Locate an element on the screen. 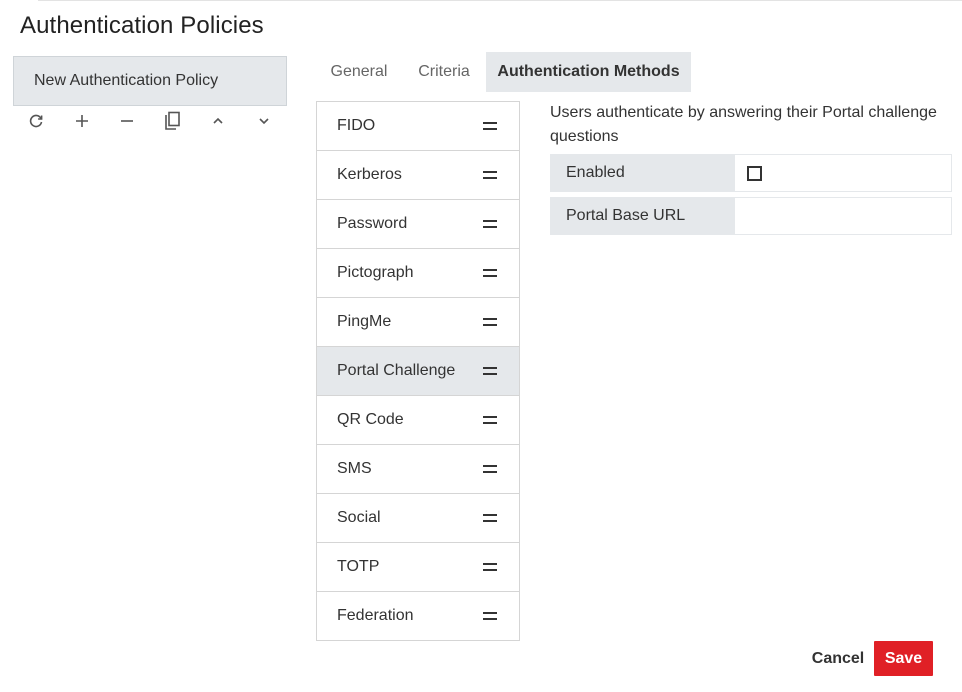 Image resolution: width=962 pixels, height=692 pixels. move-up-button is located at coordinates (218, 121).